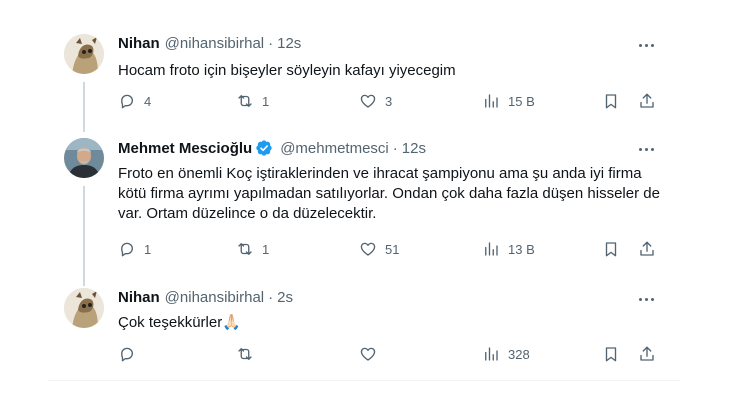  I want to click on tweet-header: Nihan @nihansibirhal · 2s, so click(205, 297).